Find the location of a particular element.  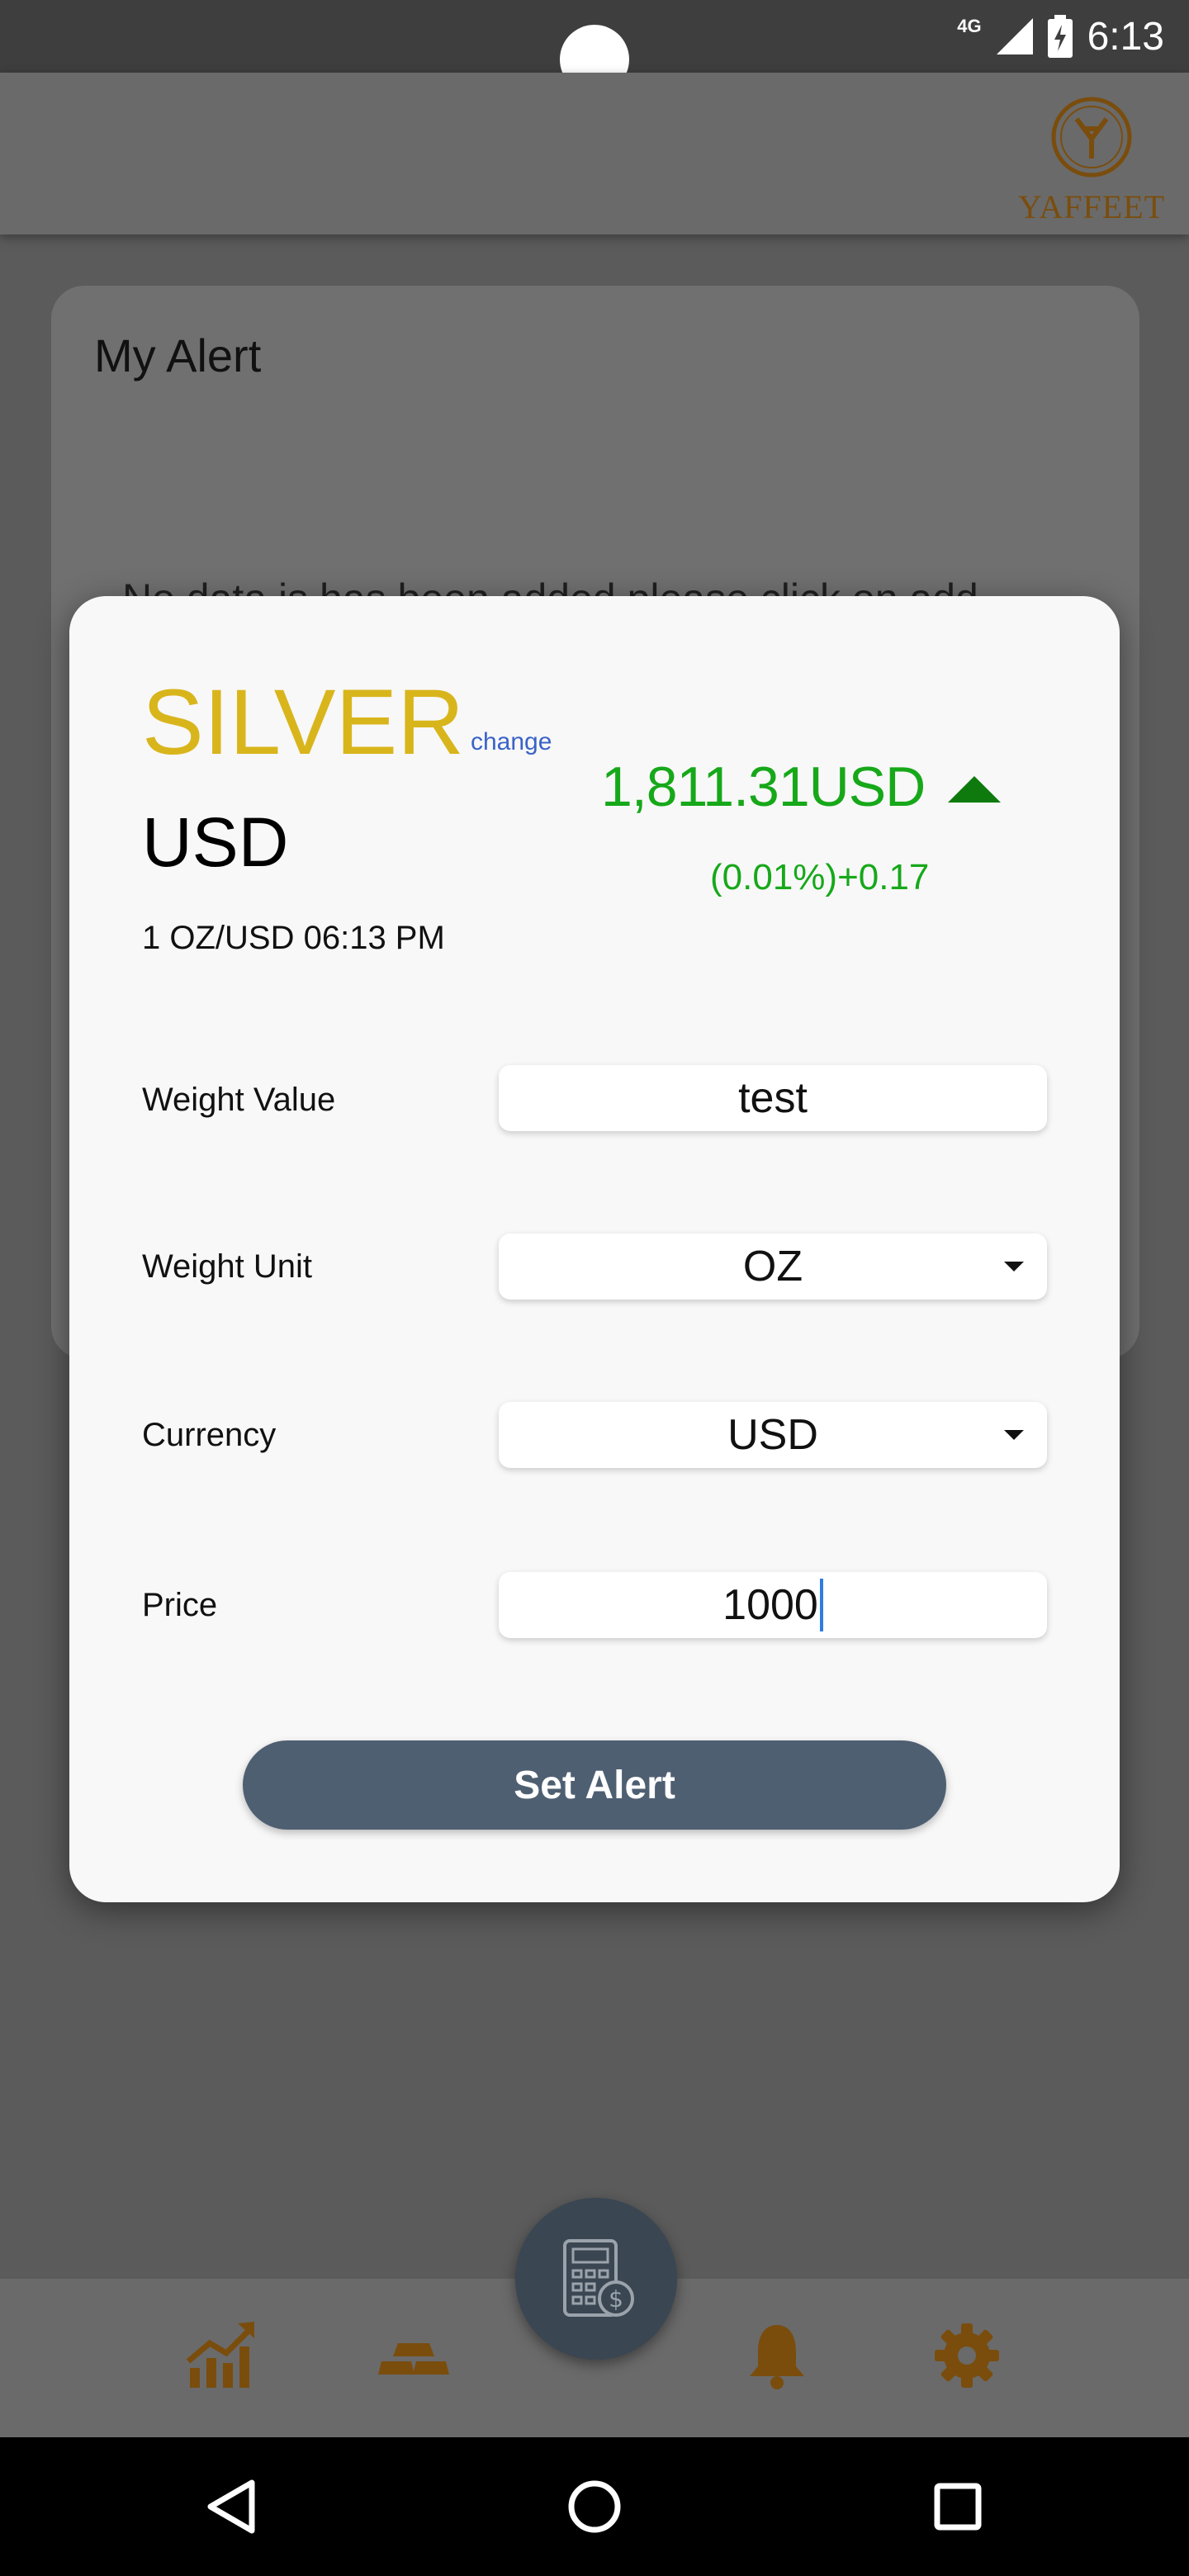

calculator-icon: $ is located at coordinates (598, 2278).